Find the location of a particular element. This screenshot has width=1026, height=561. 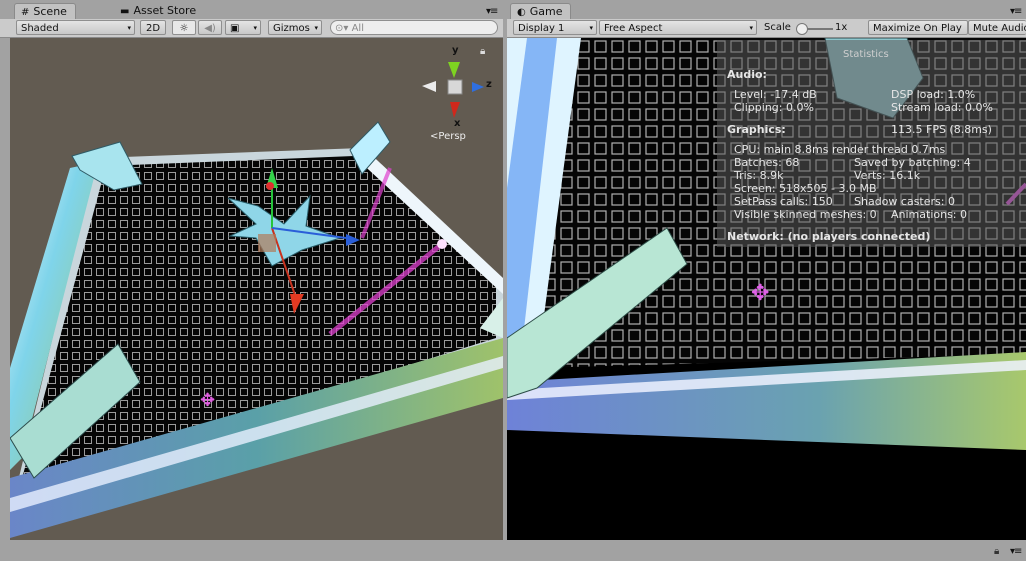

gizmo-y-cone is located at coordinates (454, 70).